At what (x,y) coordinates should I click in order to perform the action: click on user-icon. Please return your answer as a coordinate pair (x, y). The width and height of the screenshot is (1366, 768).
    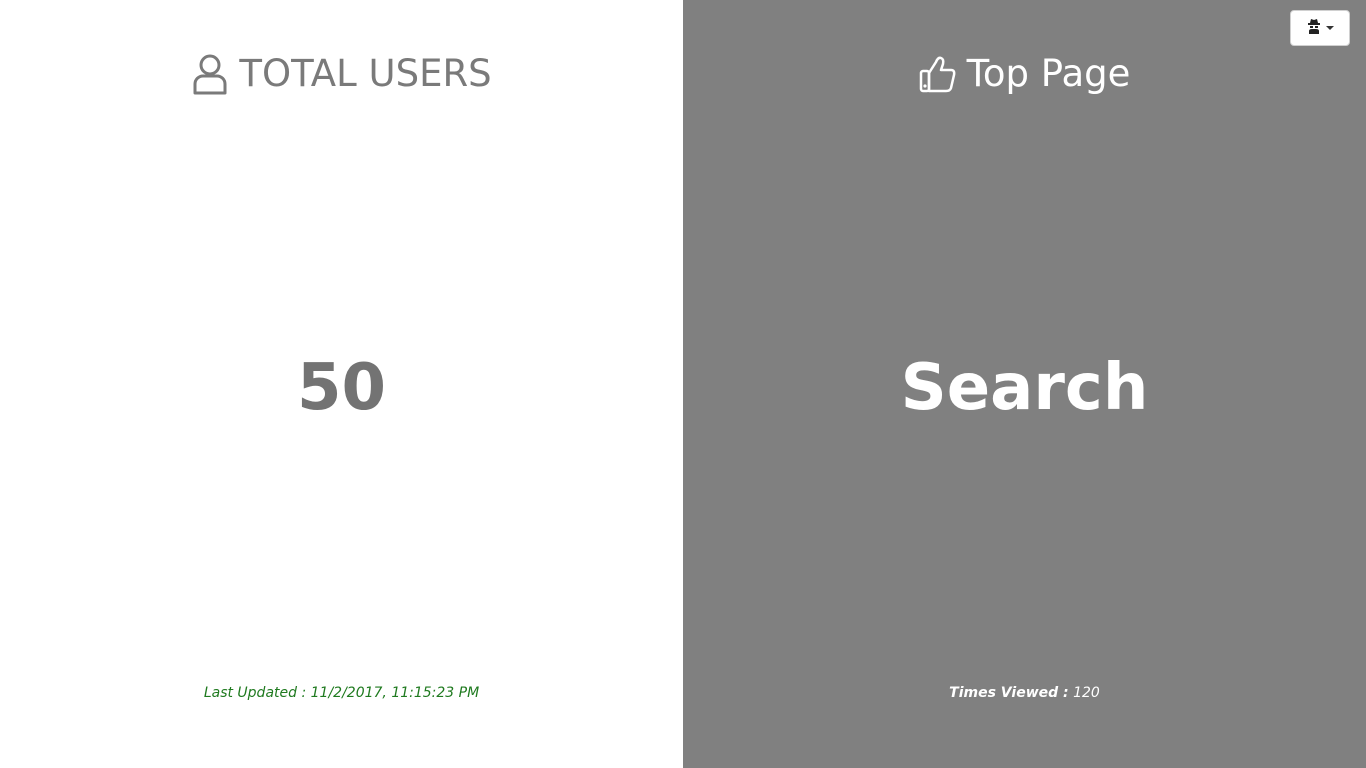
    Looking at the image, I should click on (210, 74).